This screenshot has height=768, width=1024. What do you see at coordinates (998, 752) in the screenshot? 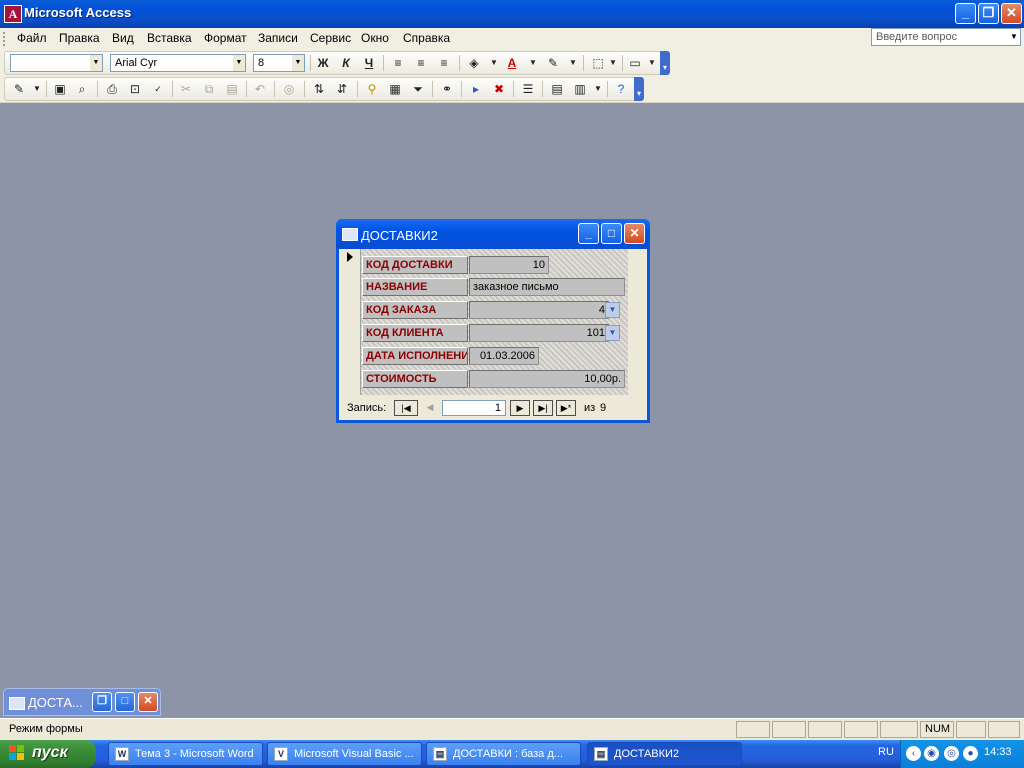
I see `clock: 14:33` at bounding box center [998, 752].